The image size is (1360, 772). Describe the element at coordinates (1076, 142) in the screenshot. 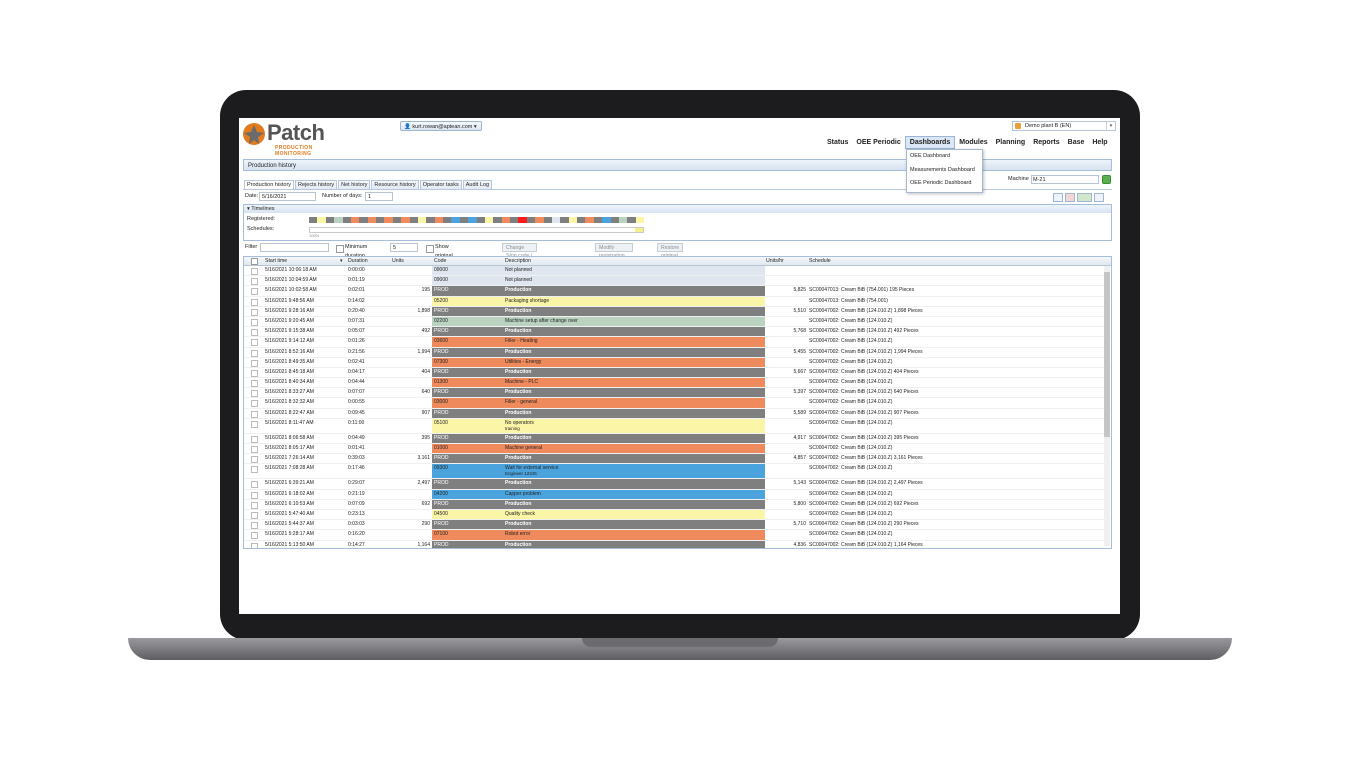

I see `menu-base: Base` at that location.